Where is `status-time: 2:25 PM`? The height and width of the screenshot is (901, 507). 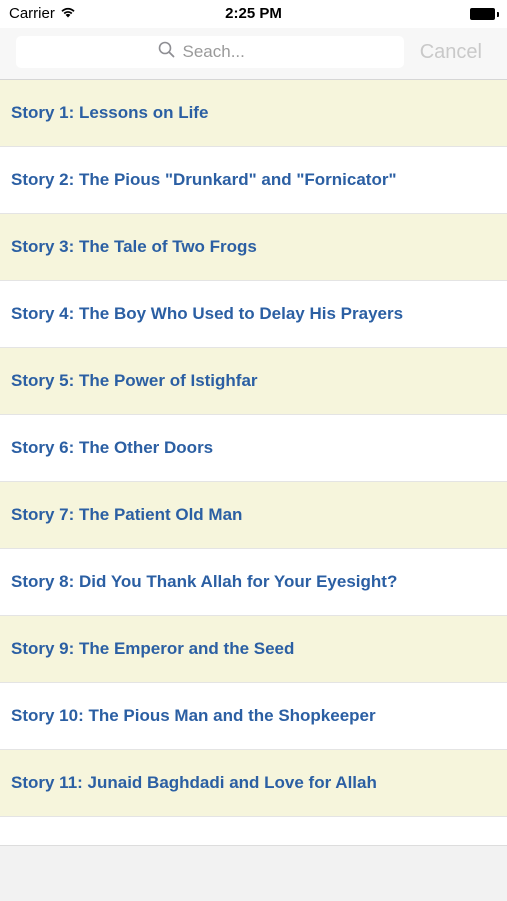 status-time: 2:25 PM is located at coordinates (253, 13).